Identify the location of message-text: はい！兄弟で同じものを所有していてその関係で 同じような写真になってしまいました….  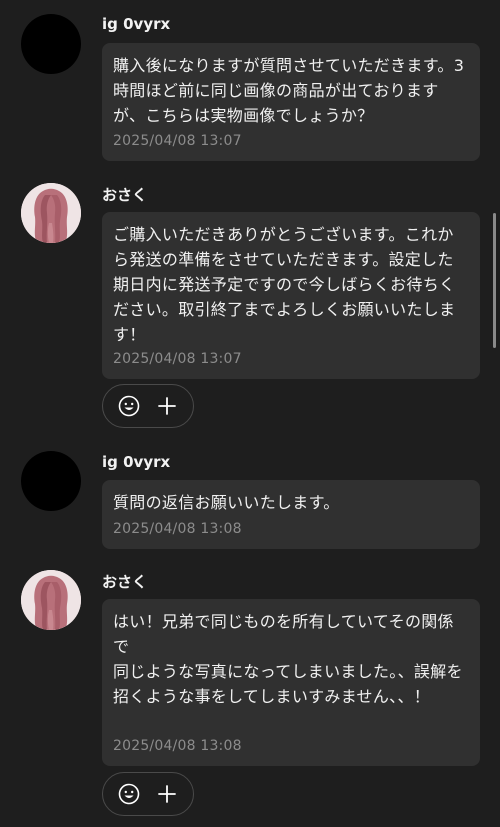
(288, 659).